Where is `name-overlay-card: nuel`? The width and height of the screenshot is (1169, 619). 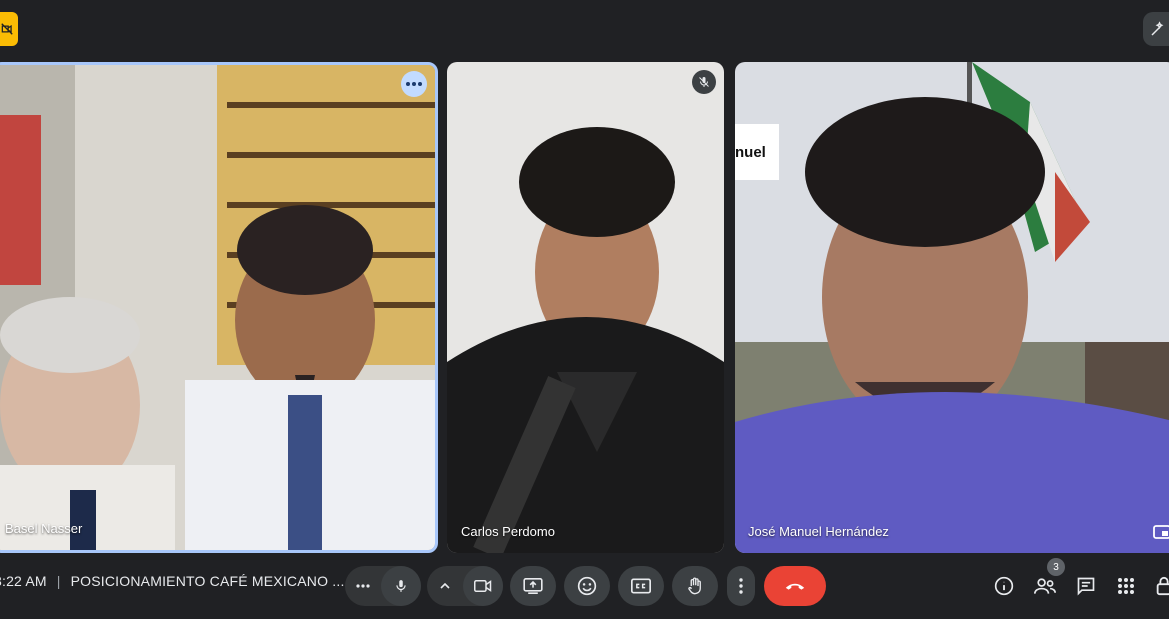
name-overlay-card: nuel is located at coordinates (757, 152).